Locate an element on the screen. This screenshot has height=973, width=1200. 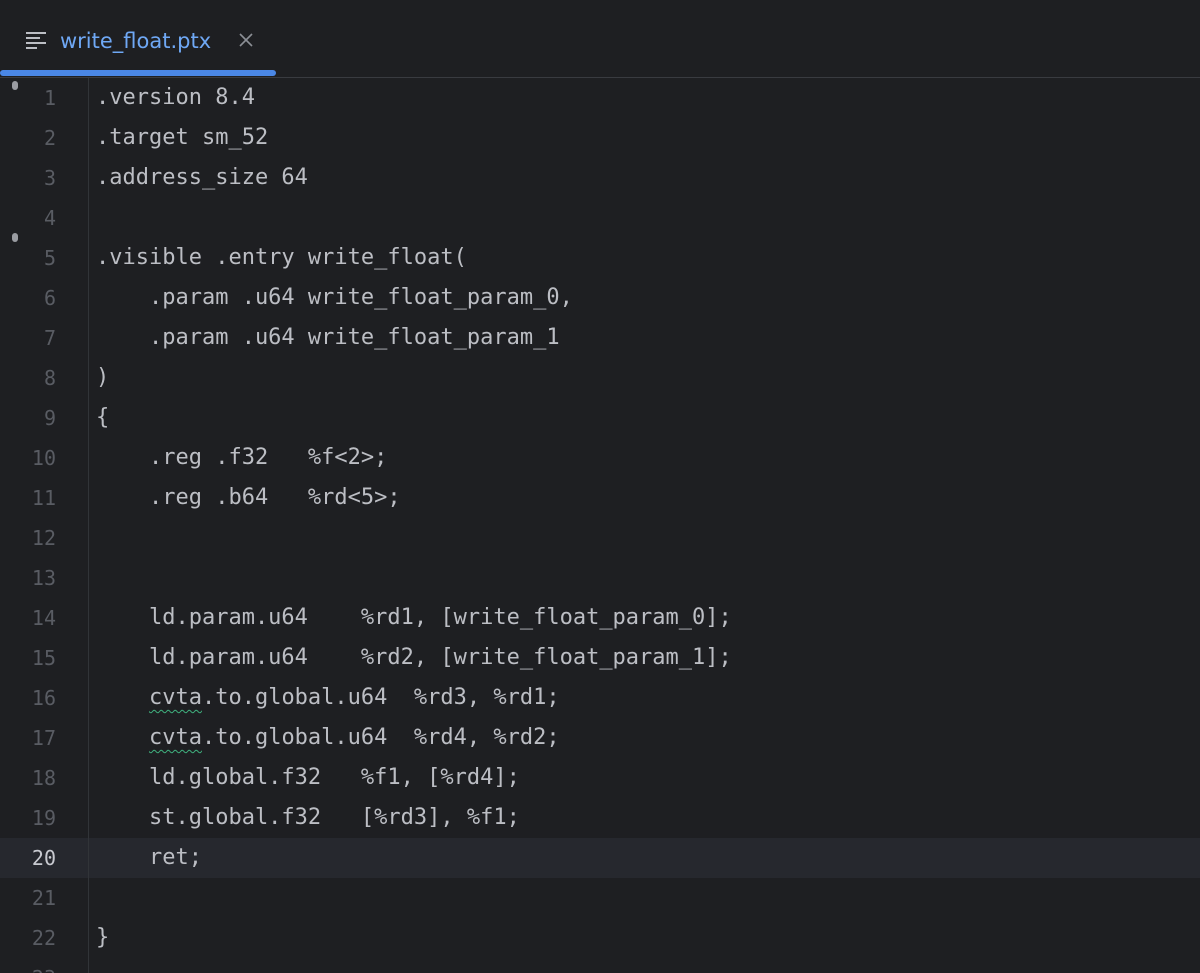
code-segment: ret; is located at coordinates (149, 857).